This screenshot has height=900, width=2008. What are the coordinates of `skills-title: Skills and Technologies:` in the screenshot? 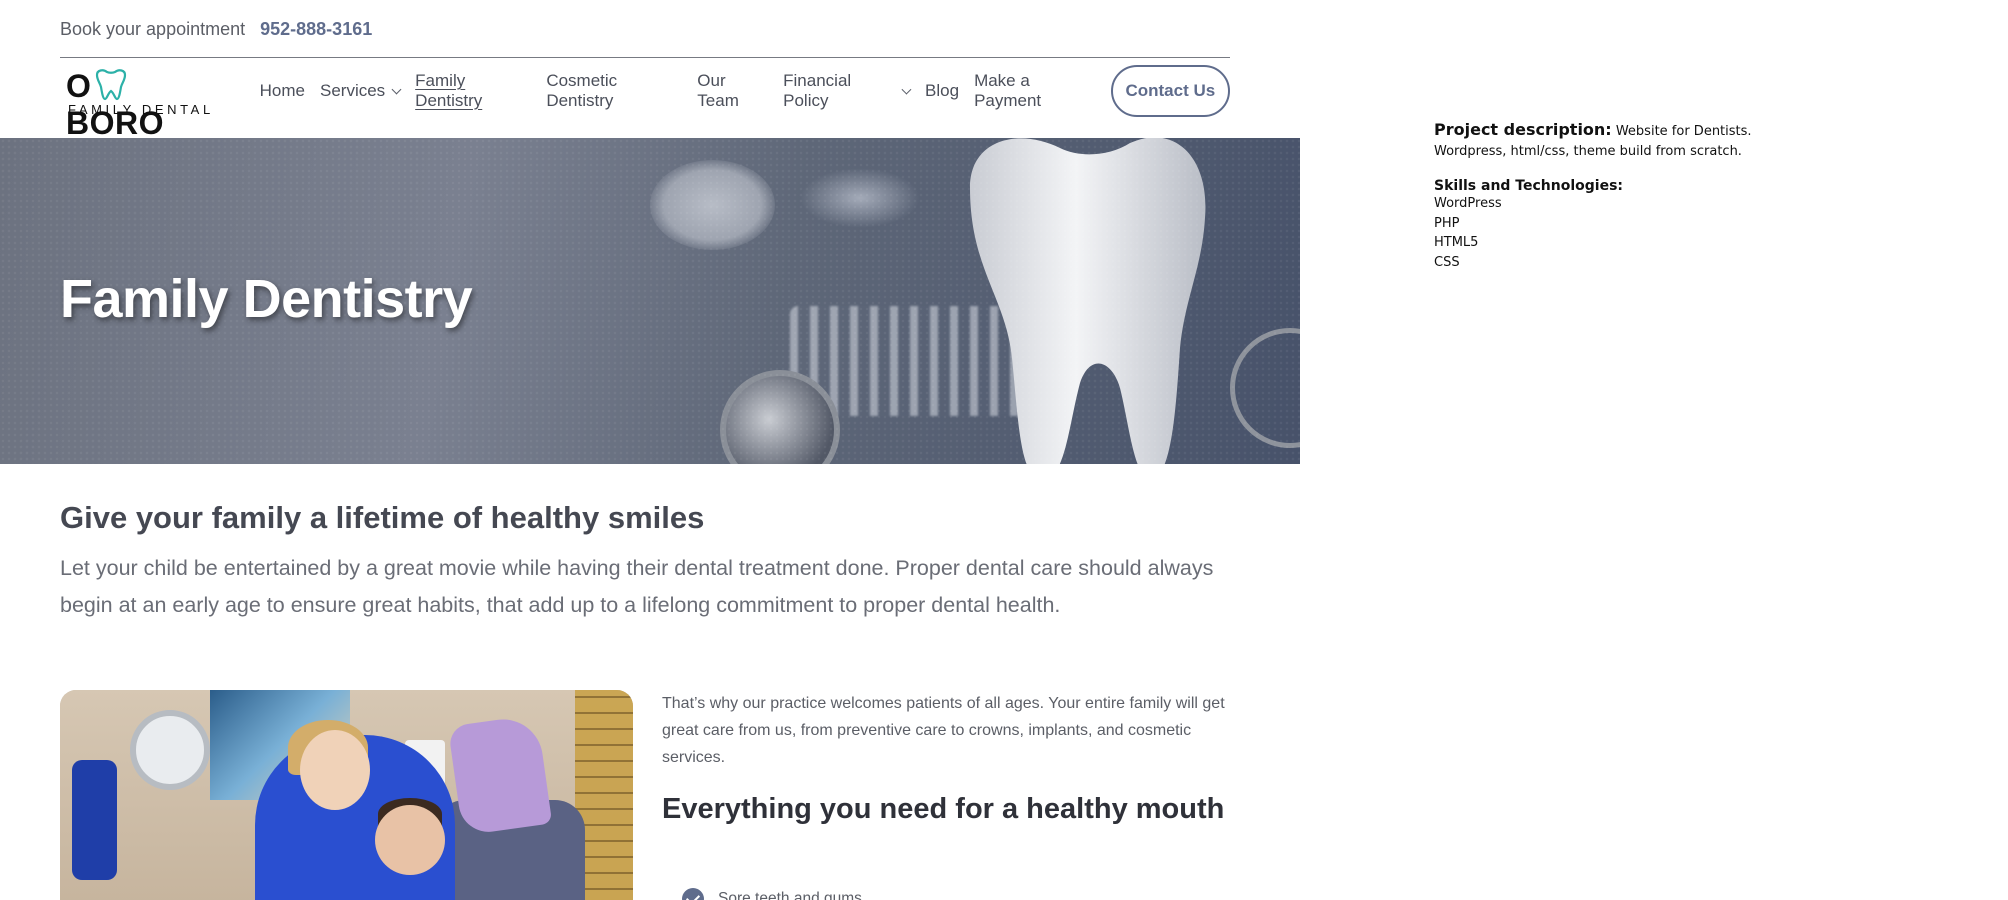 It's located at (1529, 186).